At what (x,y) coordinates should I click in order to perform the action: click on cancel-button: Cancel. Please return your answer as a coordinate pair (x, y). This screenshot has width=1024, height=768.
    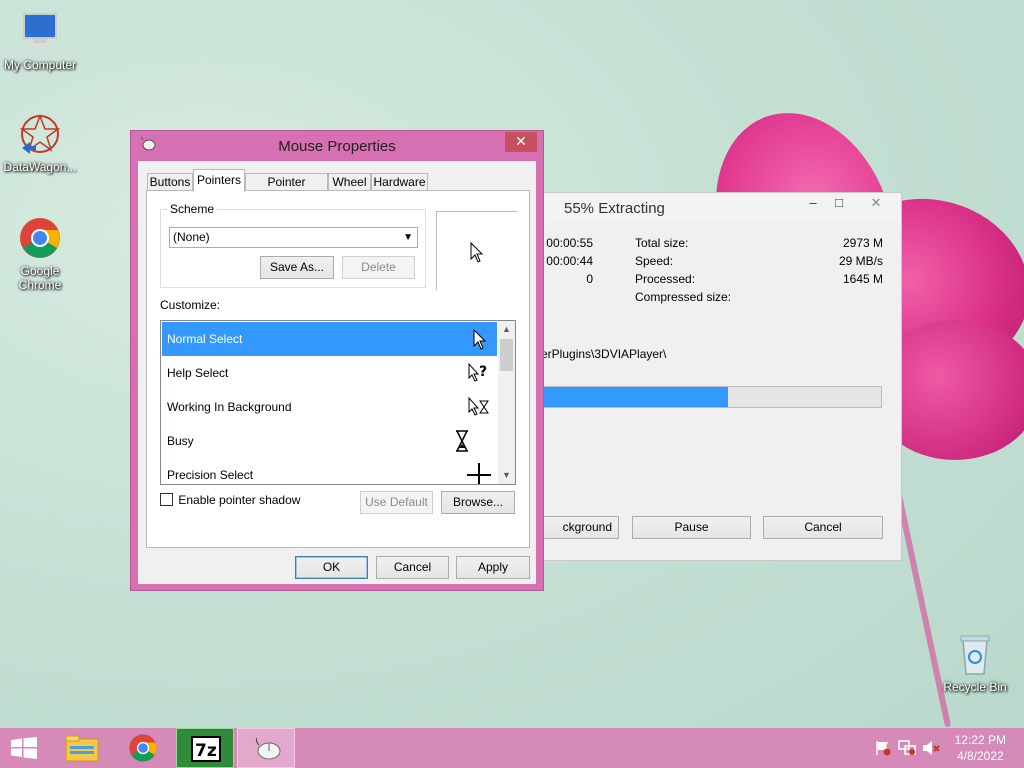
    Looking at the image, I should click on (412, 567).